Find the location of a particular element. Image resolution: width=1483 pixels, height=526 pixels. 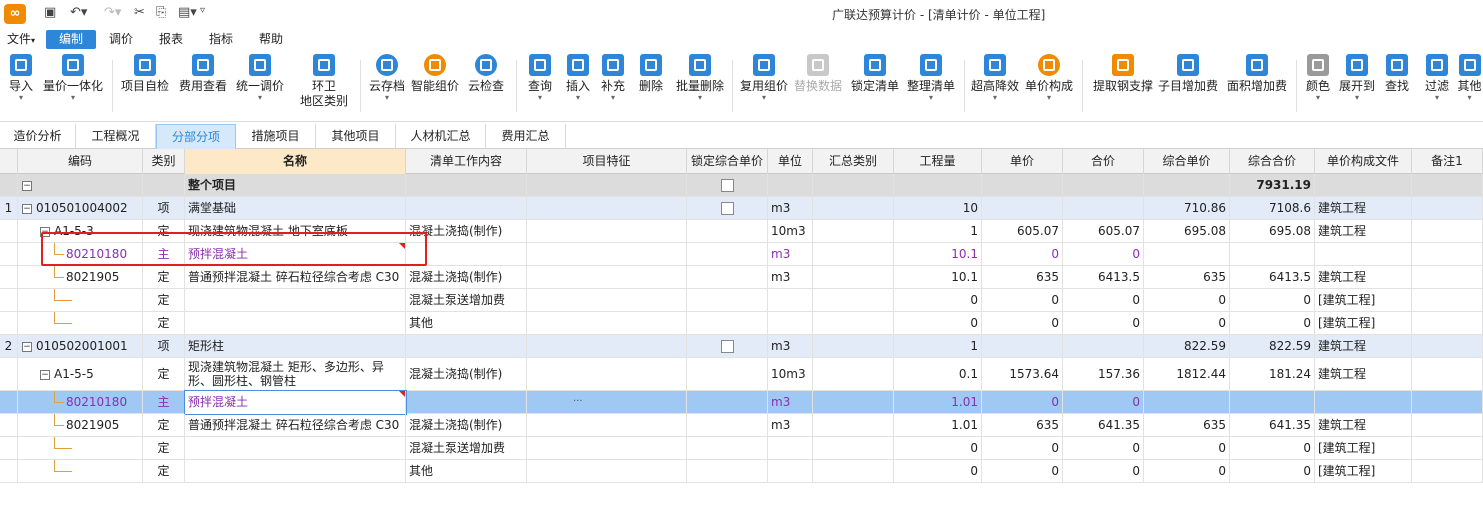

other-button: 其他 ▾ is located at coordinates (1469, 86).